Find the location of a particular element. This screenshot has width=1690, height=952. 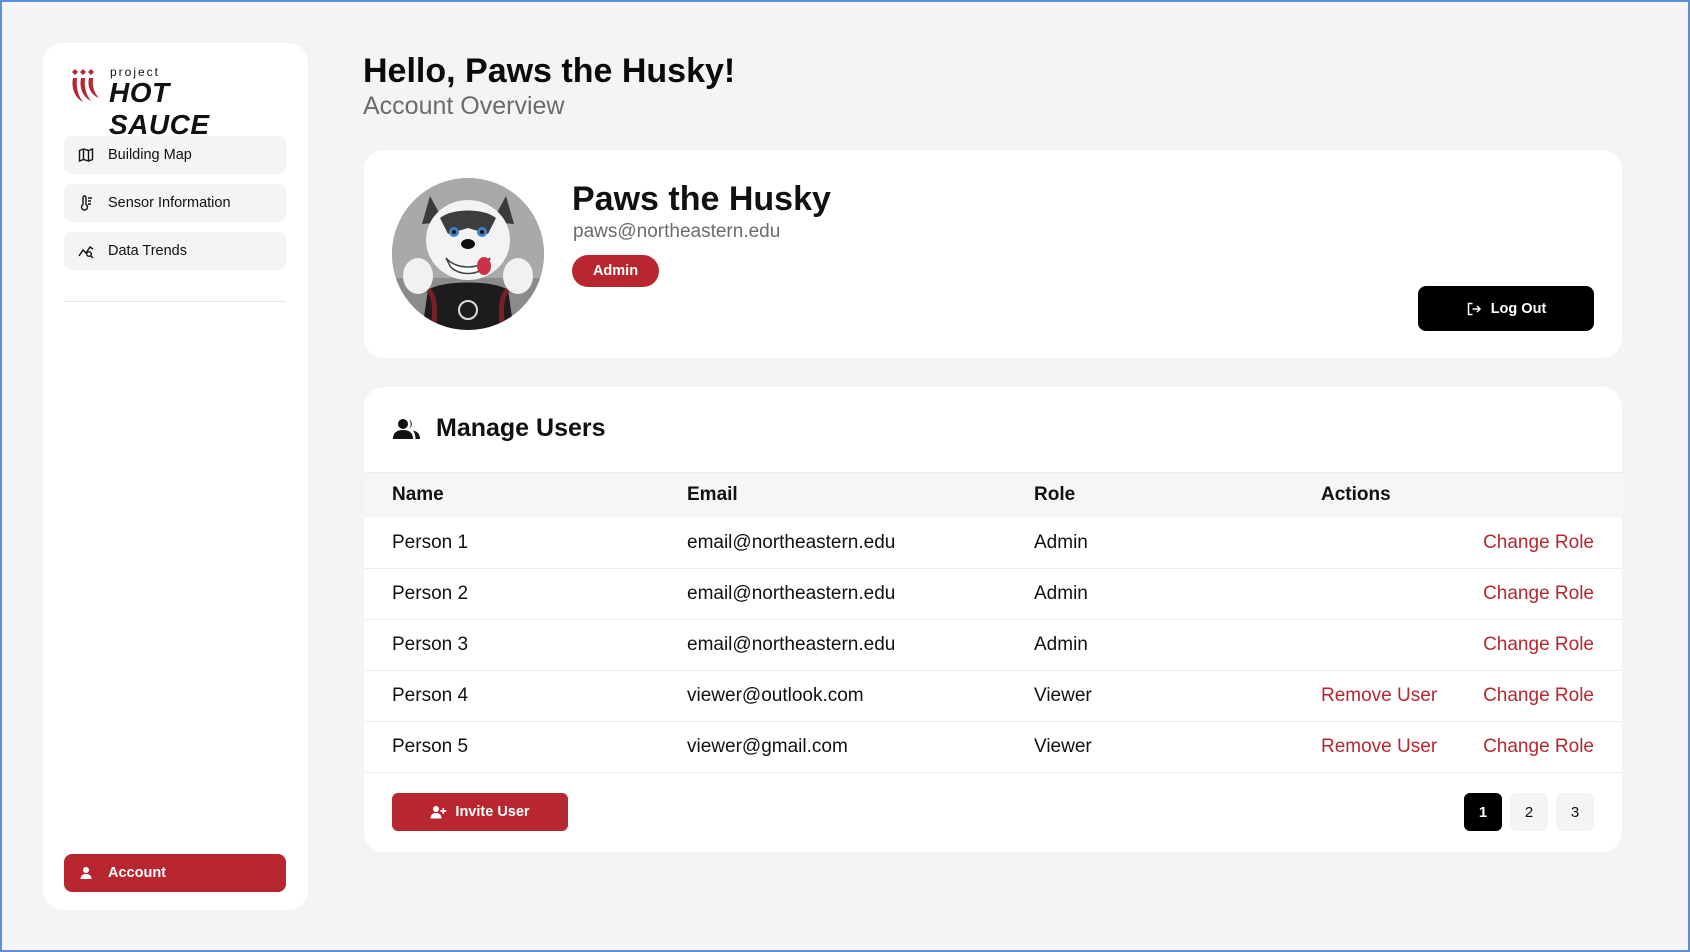

column-header-actions: Actions is located at coordinates (1400, 495).